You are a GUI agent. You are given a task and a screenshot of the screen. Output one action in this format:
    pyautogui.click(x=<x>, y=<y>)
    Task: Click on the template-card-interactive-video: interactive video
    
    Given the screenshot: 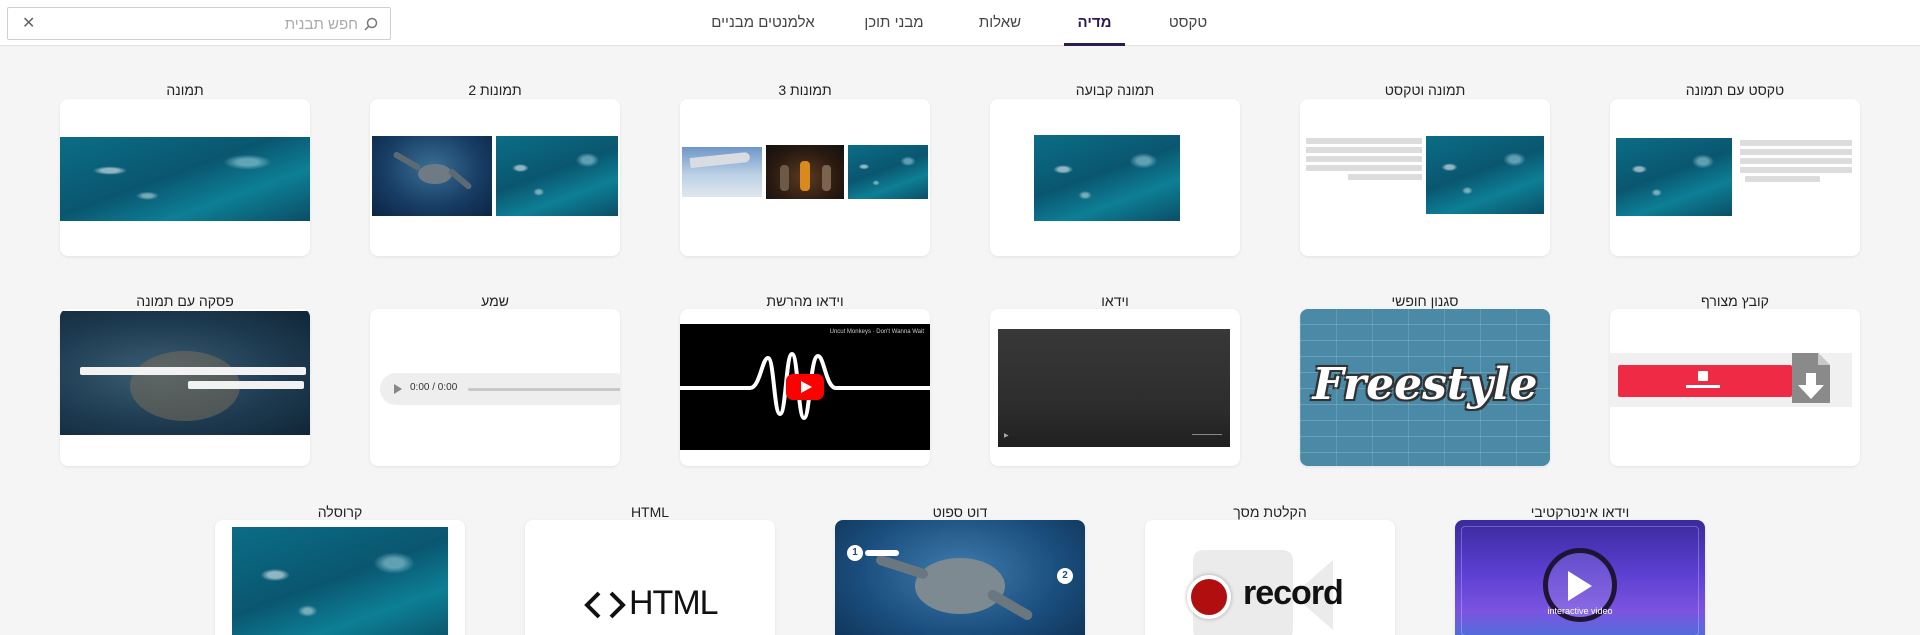 What is the action you would take?
    pyautogui.click(x=1580, y=577)
    